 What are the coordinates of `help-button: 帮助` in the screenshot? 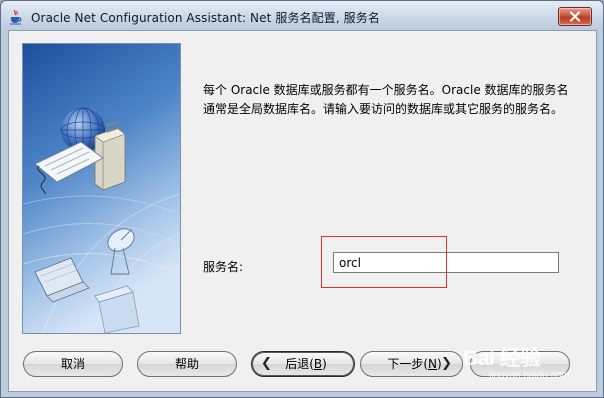 It's located at (187, 364).